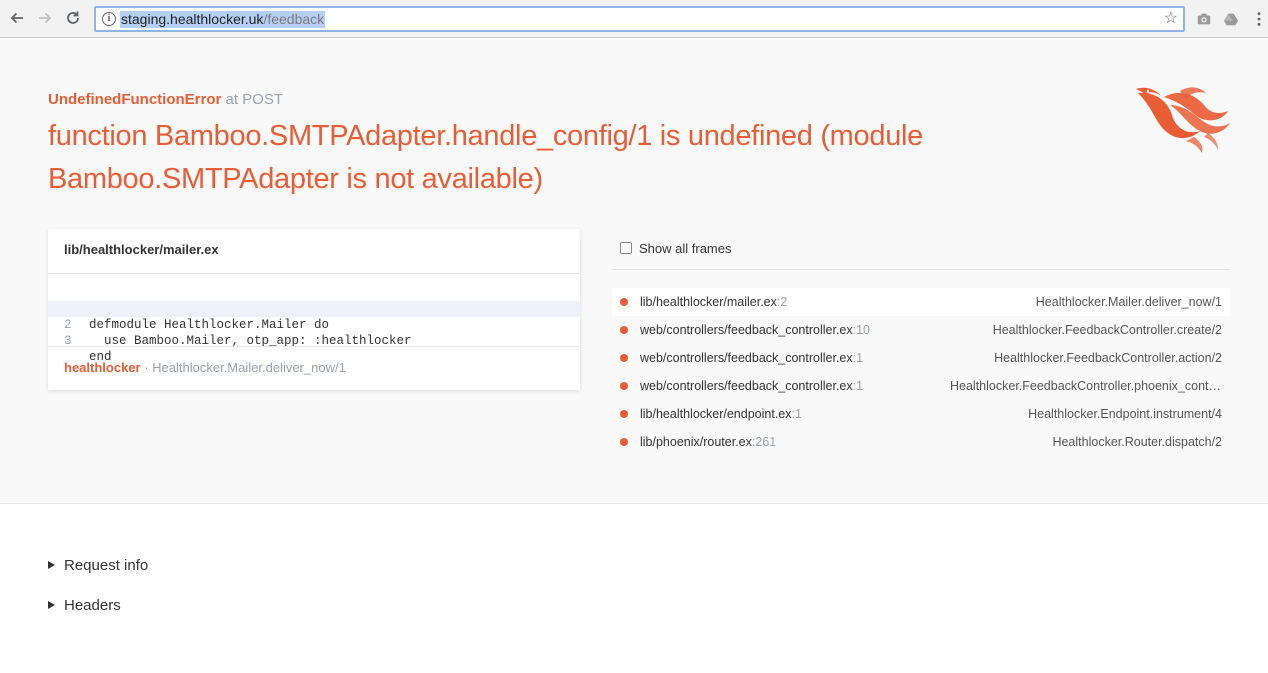 The image size is (1268, 673). What do you see at coordinates (45, 18) in the screenshot?
I see `forward-arrow-icon` at bounding box center [45, 18].